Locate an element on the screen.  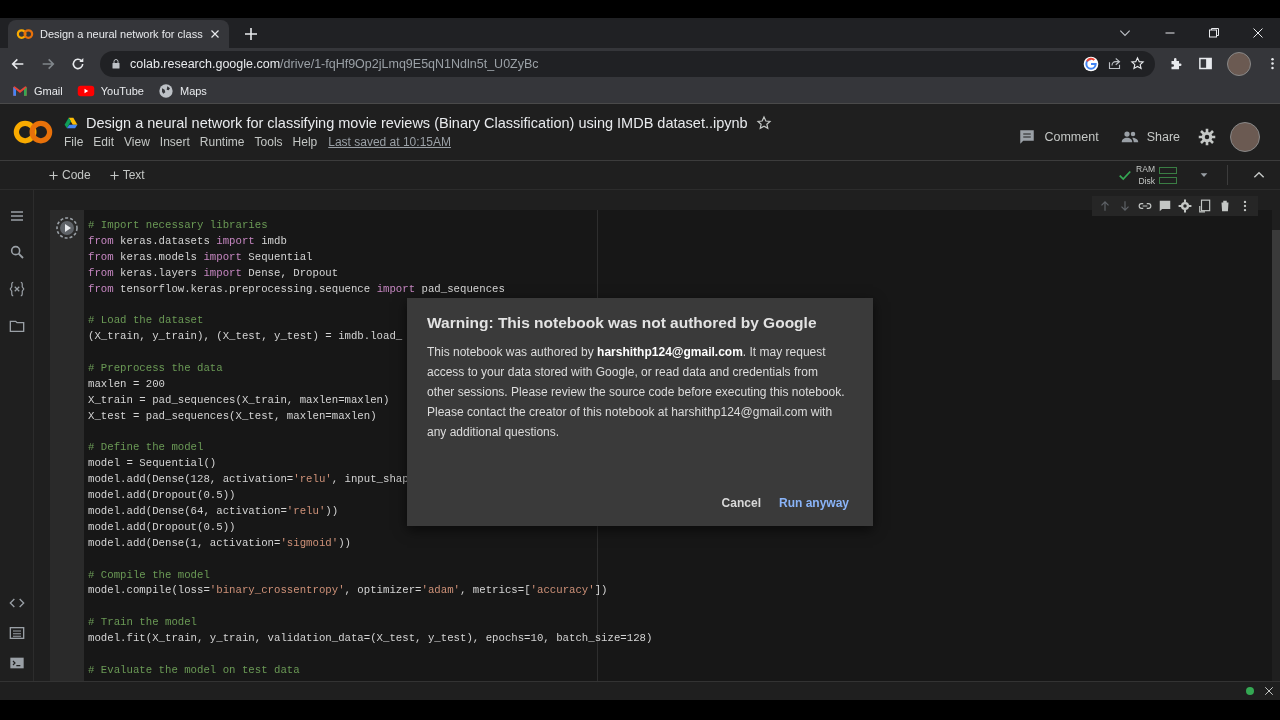
list-icon is located at coordinates (16, 633).